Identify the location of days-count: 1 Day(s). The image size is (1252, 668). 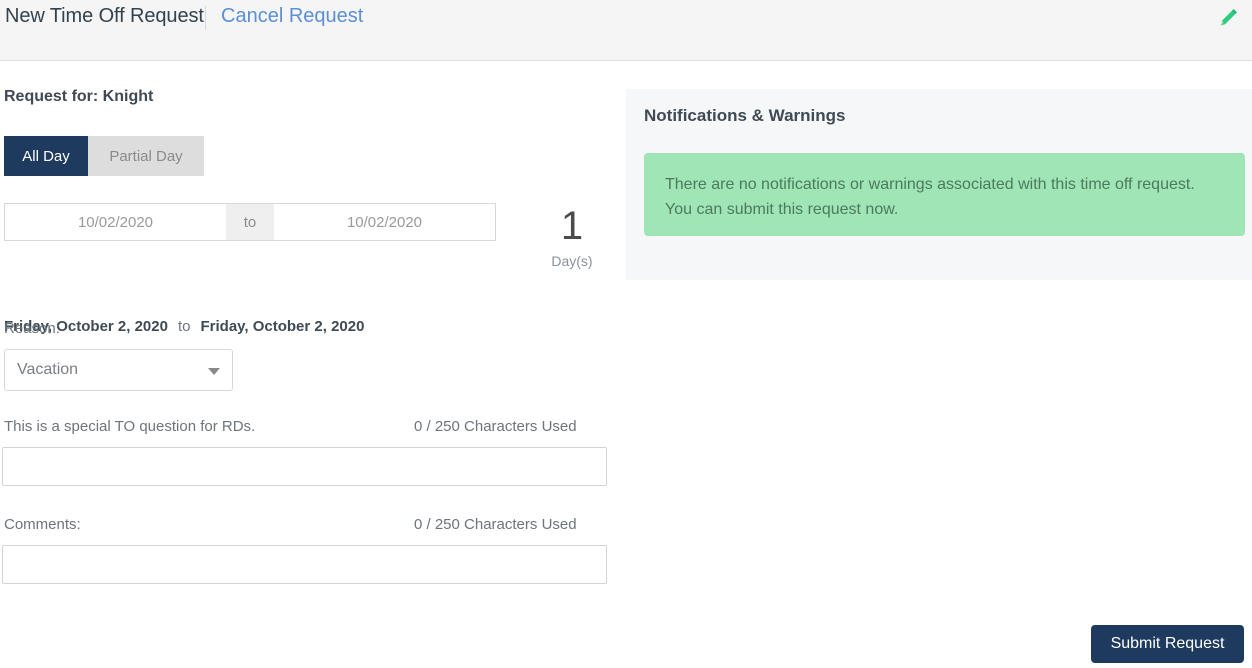
(572, 235).